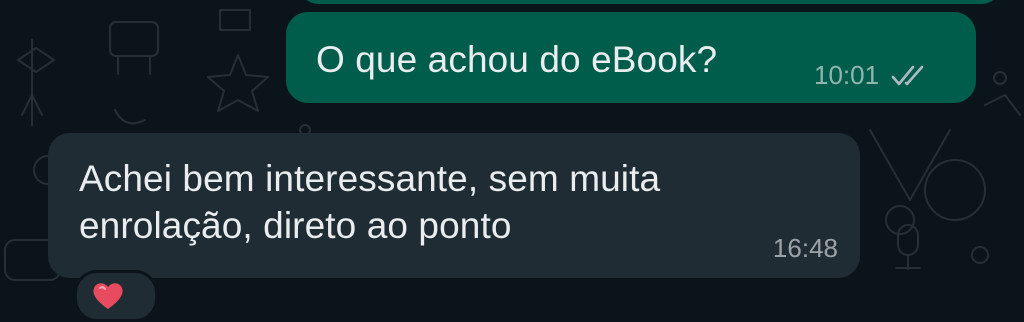  What do you see at coordinates (295, 225) in the screenshot?
I see `message-line-2: enrolação, direto ao ponto` at bounding box center [295, 225].